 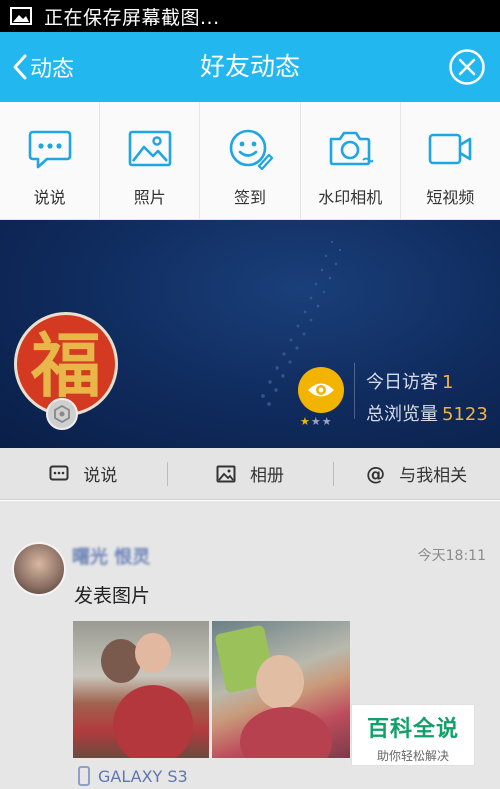 I want to click on quick-action-photo: 照片, so click(x=150, y=160).